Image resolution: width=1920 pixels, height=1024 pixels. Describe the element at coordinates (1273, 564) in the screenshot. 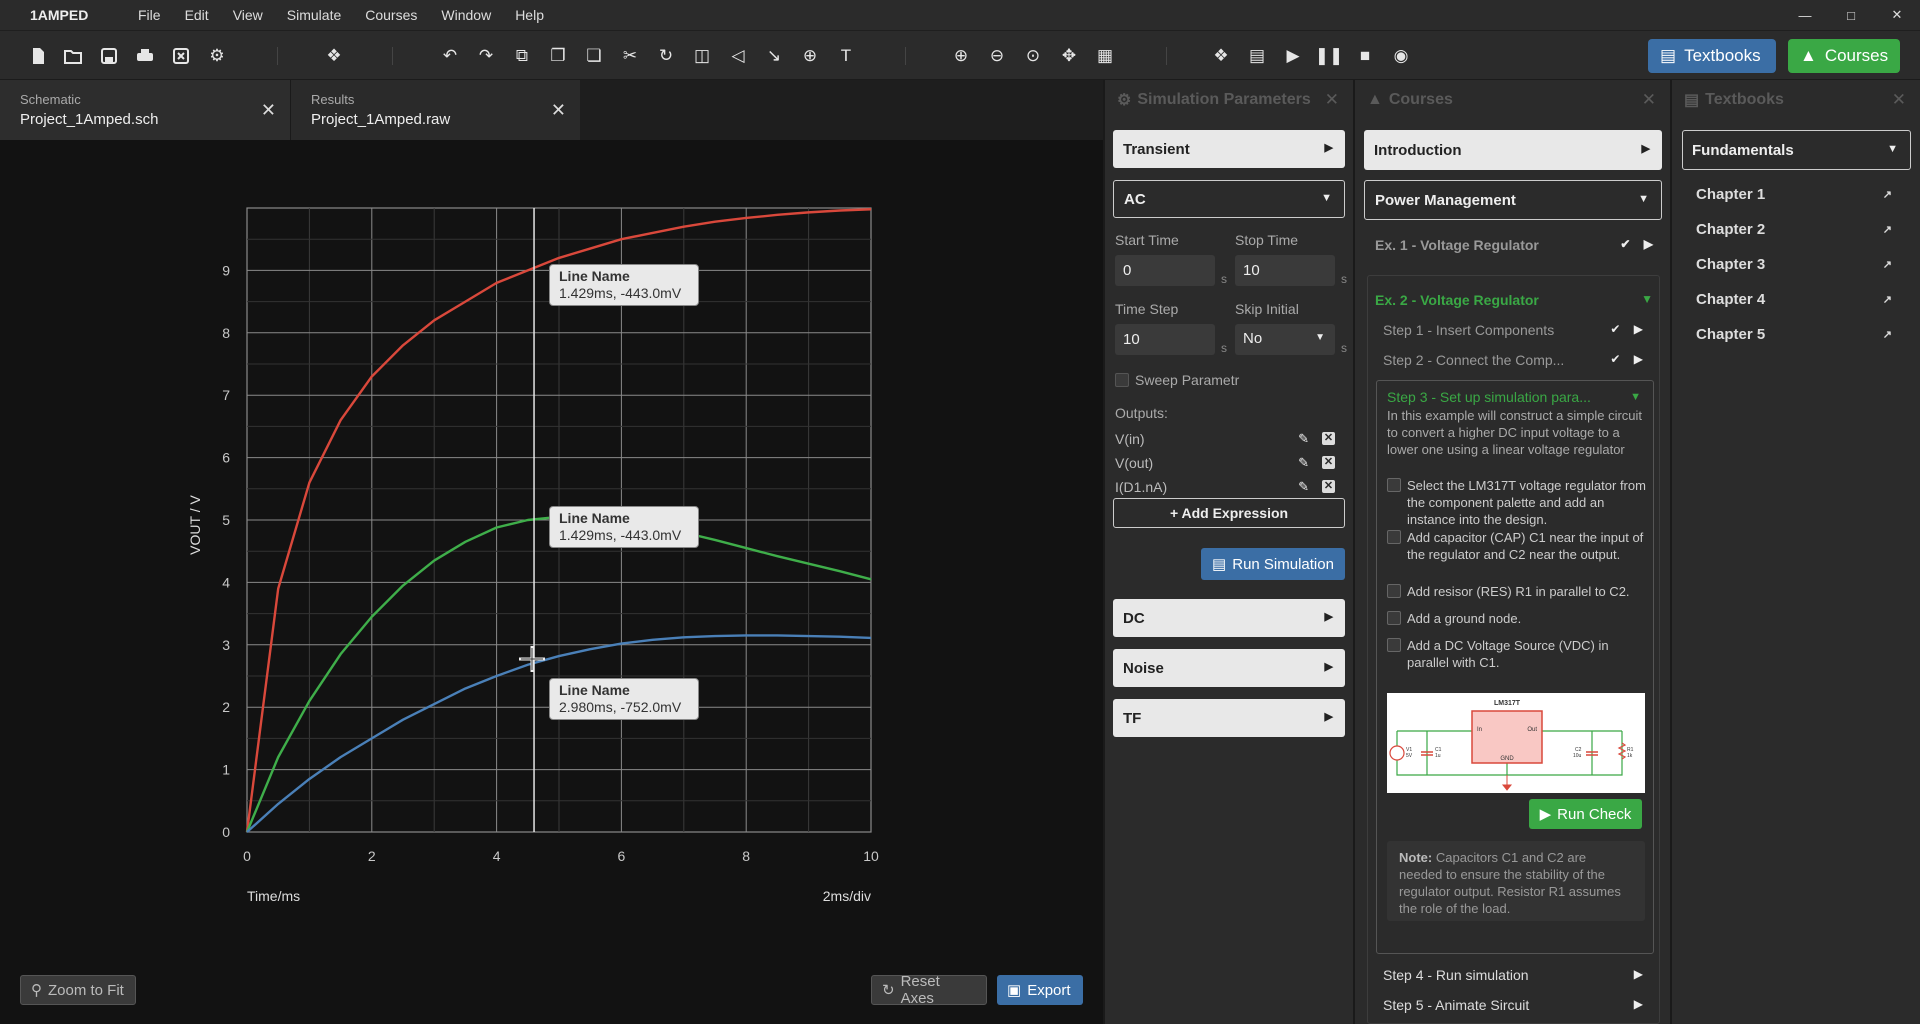

I see `run-simulation-button: ▤ Run Simulation` at that location.